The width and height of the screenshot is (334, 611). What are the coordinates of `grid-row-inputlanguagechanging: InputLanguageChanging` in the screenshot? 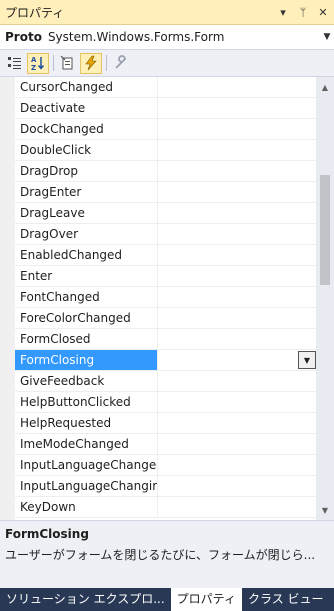 It's located at (165, 486).